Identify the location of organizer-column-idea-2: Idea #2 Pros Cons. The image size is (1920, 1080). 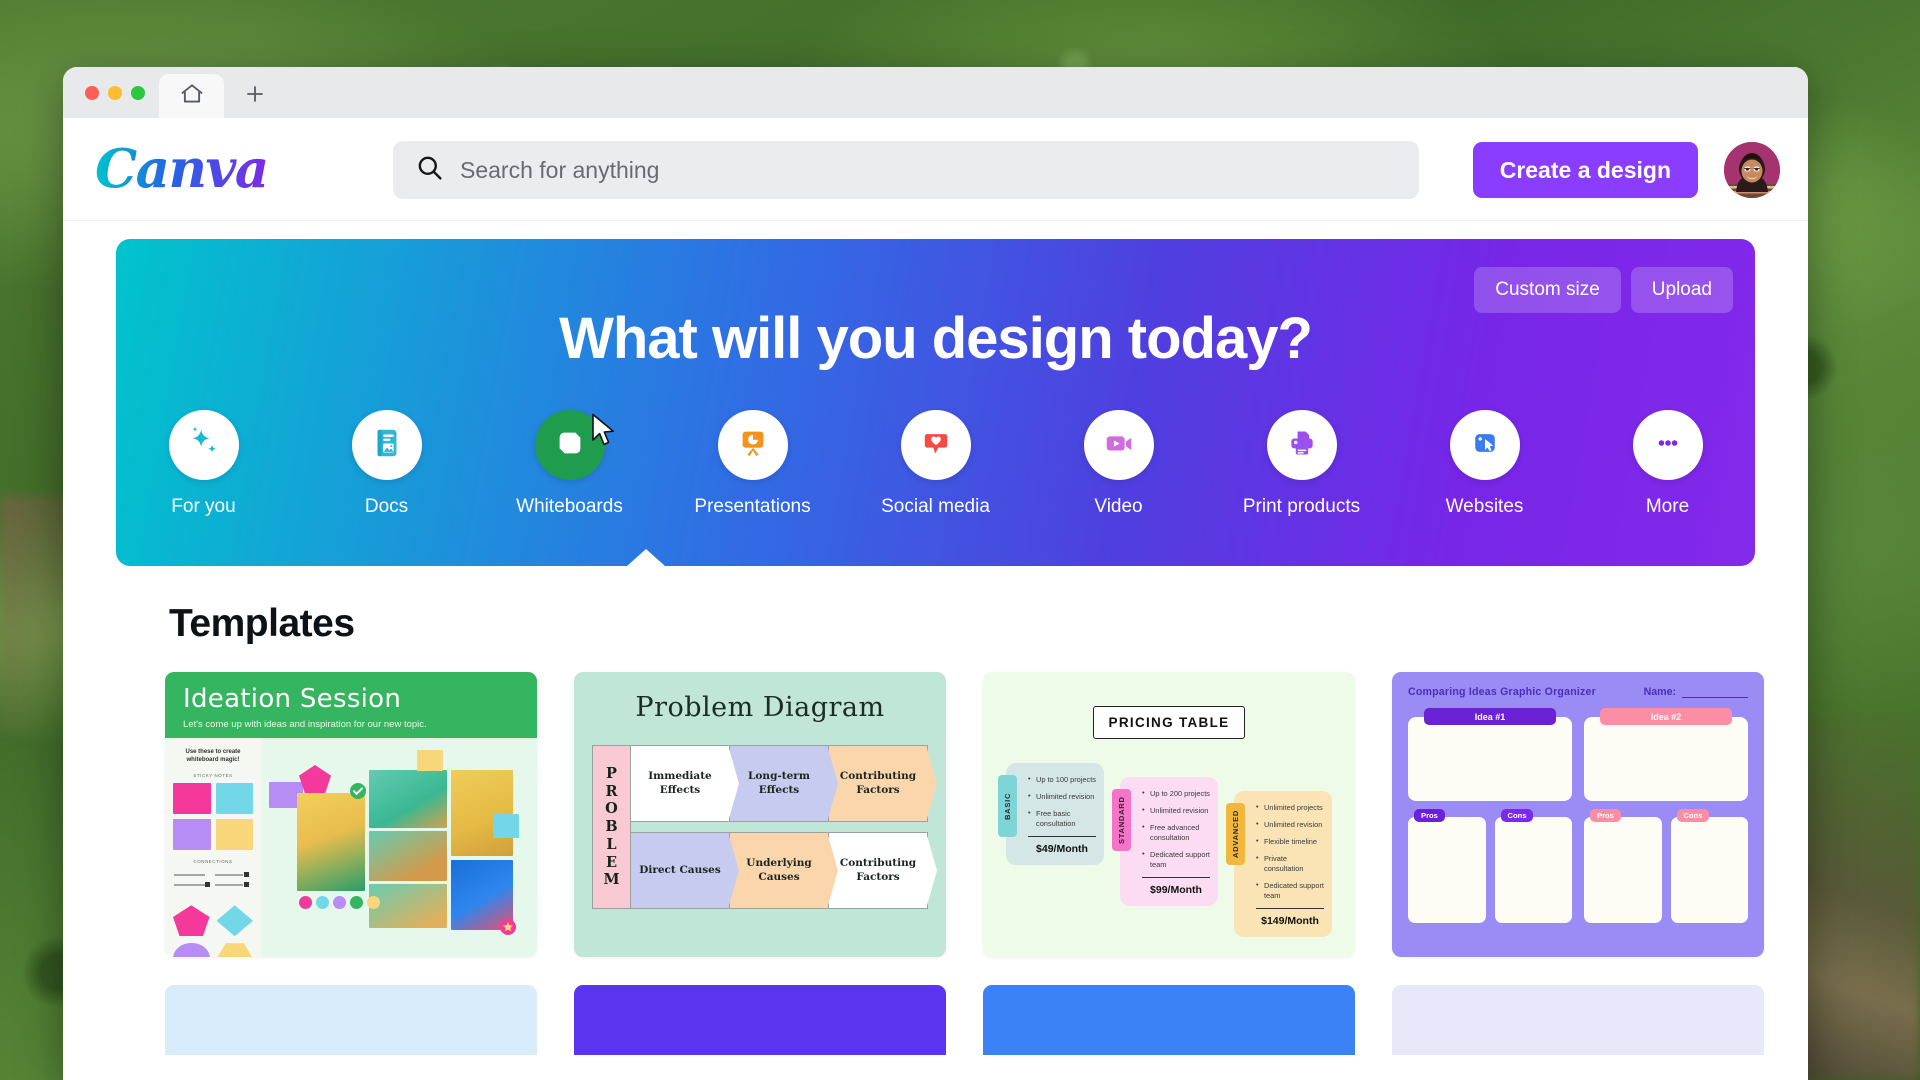
(1666, 815).